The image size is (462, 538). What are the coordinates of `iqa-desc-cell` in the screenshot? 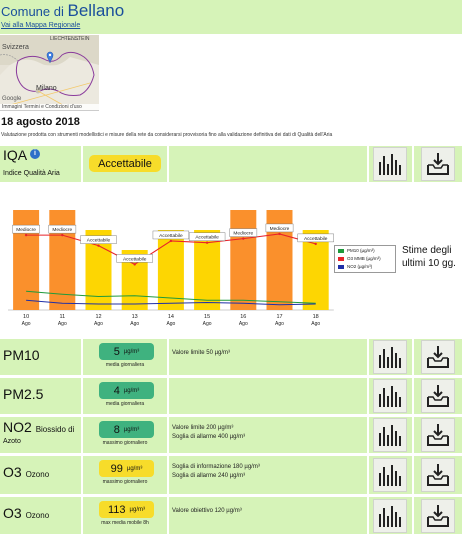 It's located at (266, 164).